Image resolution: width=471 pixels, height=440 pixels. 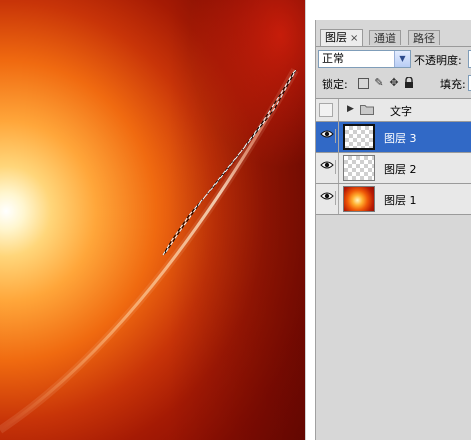 What do you see at coordinates (409, 82) in the screenshot?
I see `lock-icon` at bounding box center [409, 82].